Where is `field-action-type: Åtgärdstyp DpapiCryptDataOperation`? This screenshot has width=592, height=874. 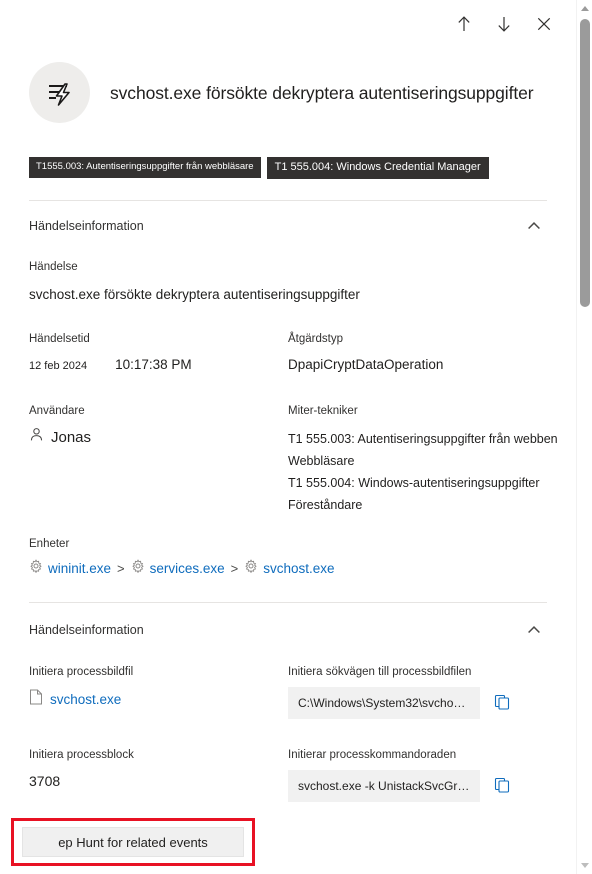
field-action-type: Åtgärdstyp DpapiCryptDataOperation is located at coordinates (365, 353).